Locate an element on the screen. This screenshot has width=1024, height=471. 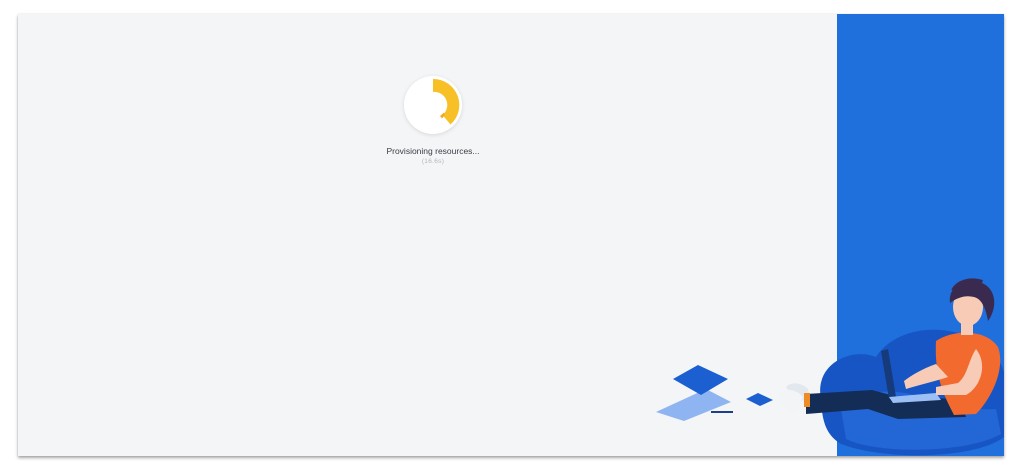
loading-indicator: Provisioning resources... (16.6s) is located at coordinates (433, 120).